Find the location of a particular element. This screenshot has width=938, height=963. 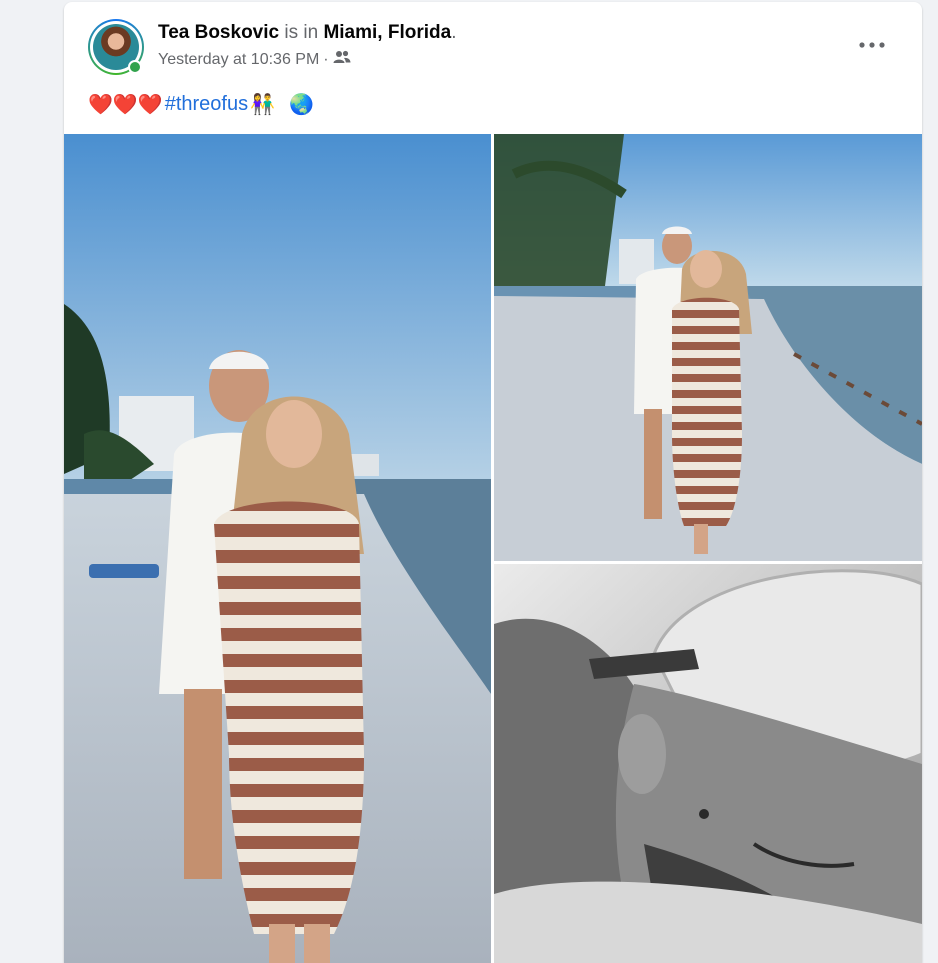

friends-icon is located at coordinates (342, 59).